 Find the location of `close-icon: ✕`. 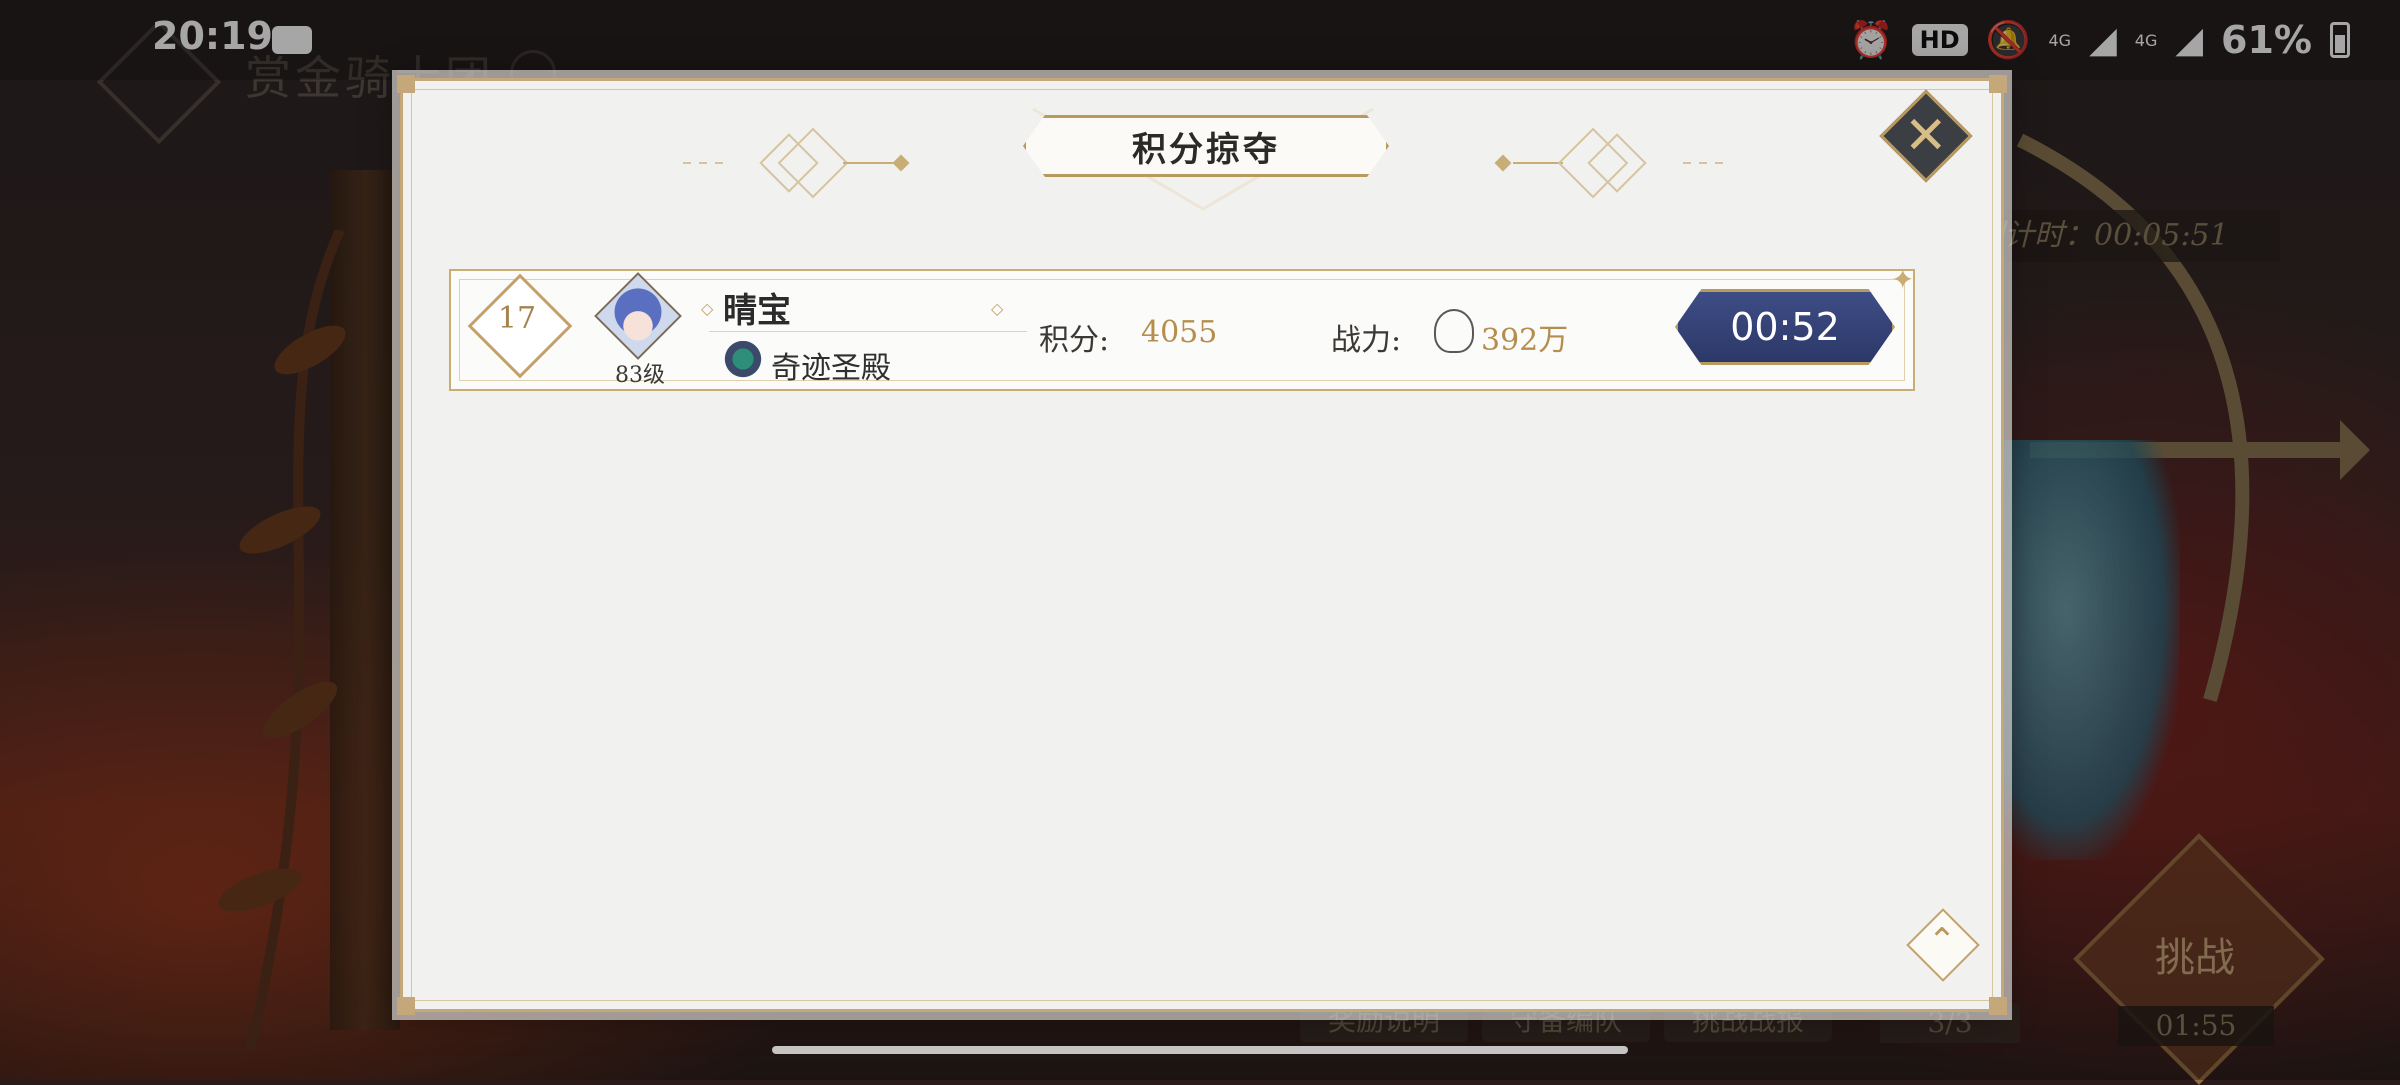

close-icon: ✕ is located at coordinates (1926, 135).